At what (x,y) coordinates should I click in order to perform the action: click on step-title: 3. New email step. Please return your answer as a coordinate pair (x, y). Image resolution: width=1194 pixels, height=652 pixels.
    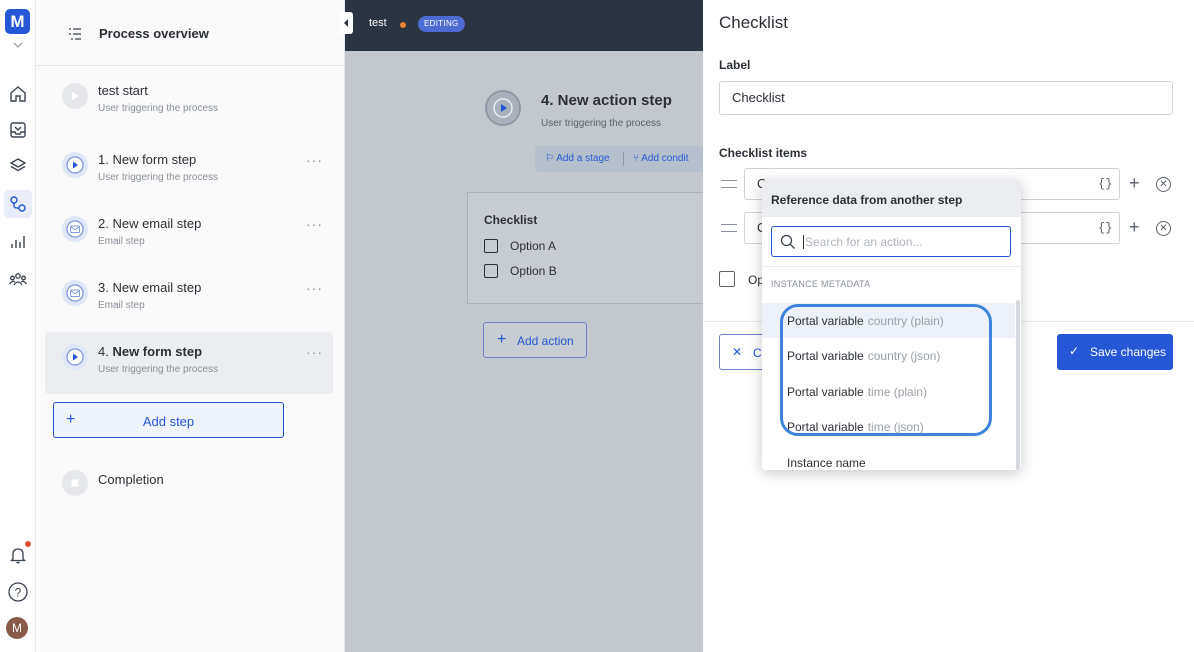
    Looking at the image, I should click on (150, 287).